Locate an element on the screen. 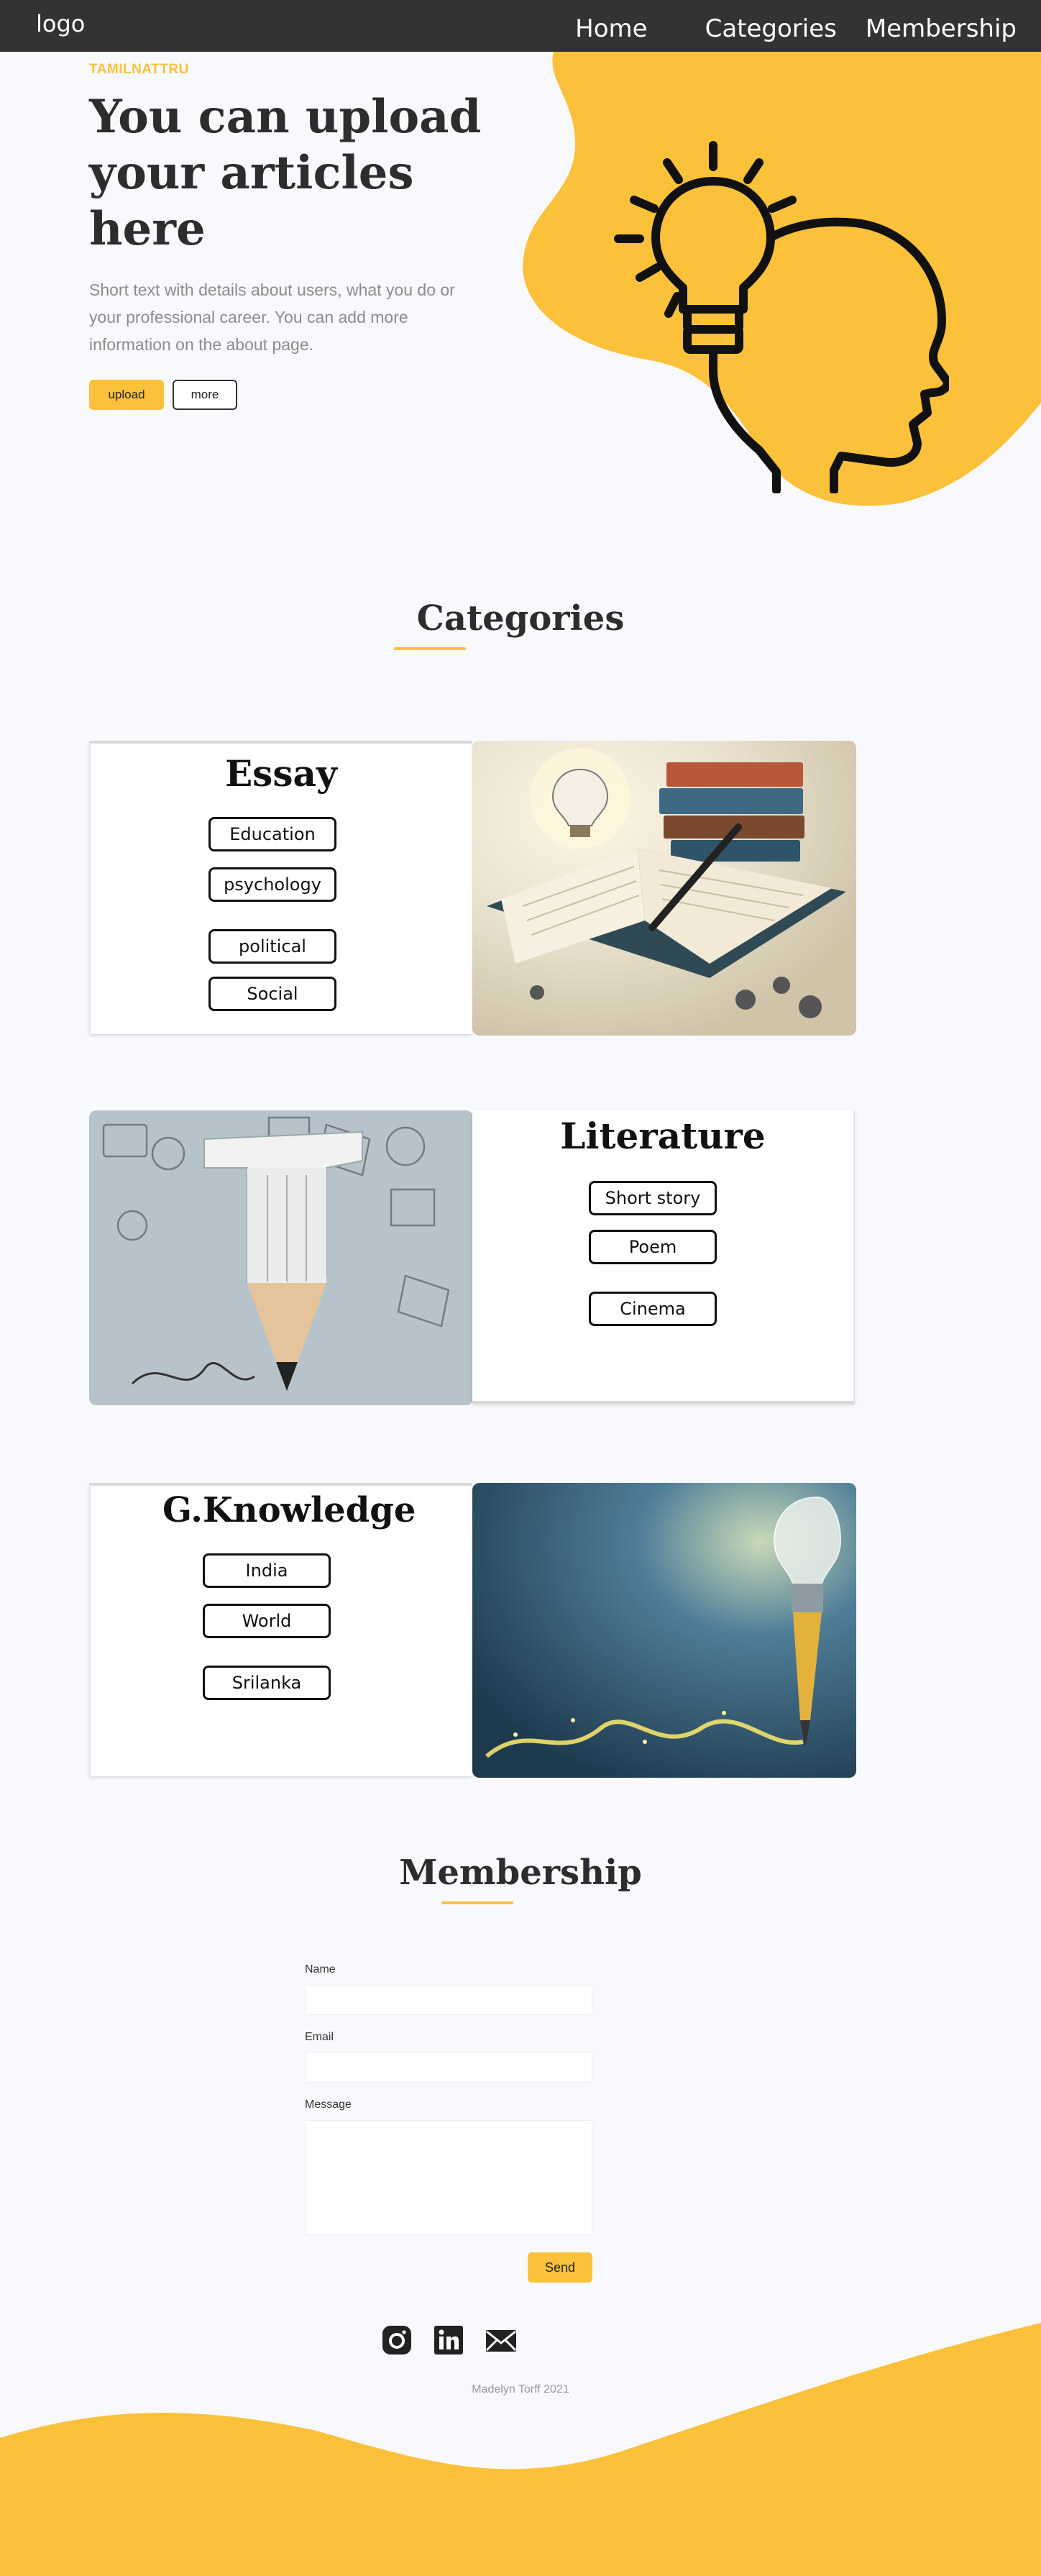 The width and height of the screenshot is (1041, 2576). literature-image is located at coordinates (281, 1257).